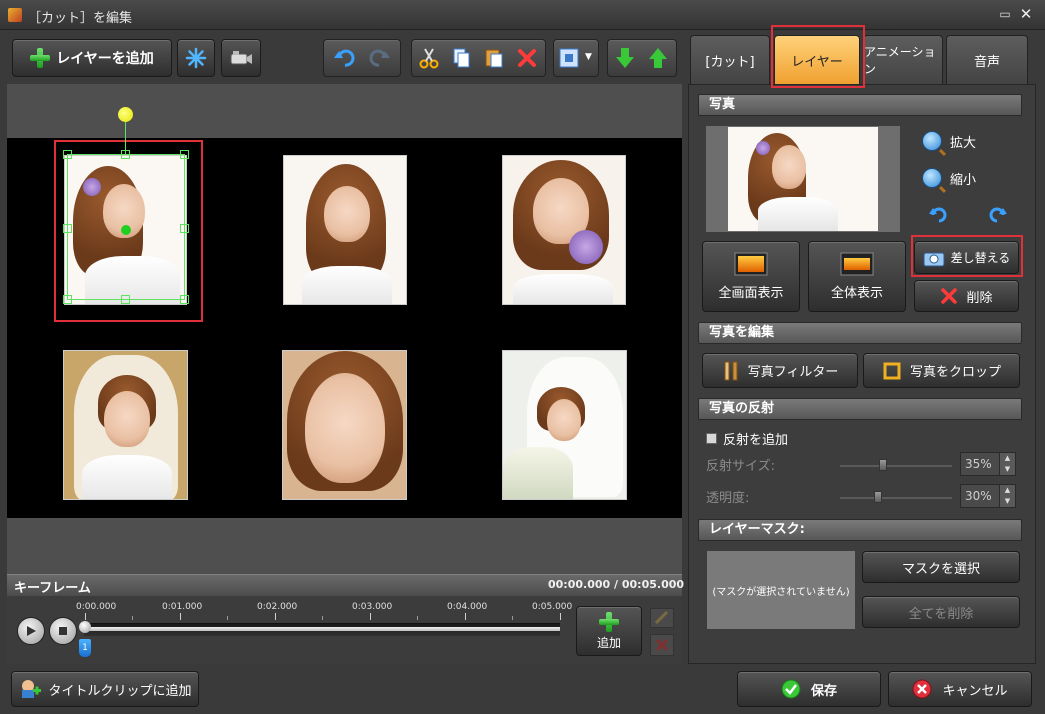 This screenshot has height=714, width=1045. I want to click on crop-icon, so click(892, 370).